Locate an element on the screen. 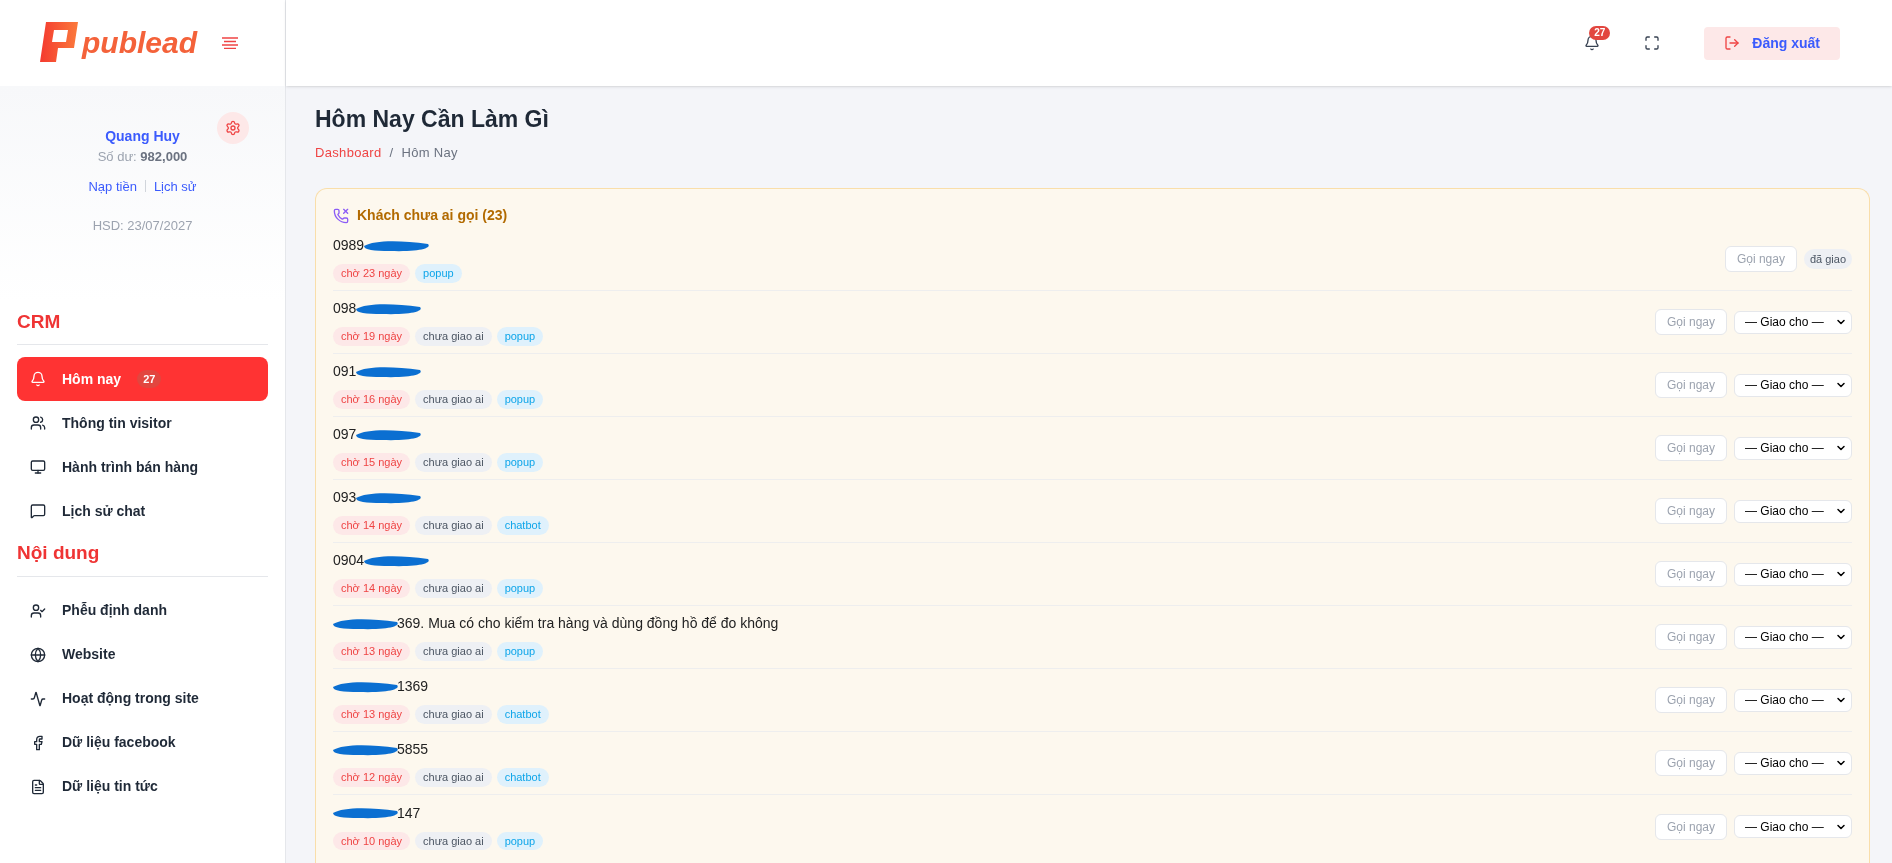  card-title: Khách chưa ai gọi (23) is located at coordinates (432, 215).